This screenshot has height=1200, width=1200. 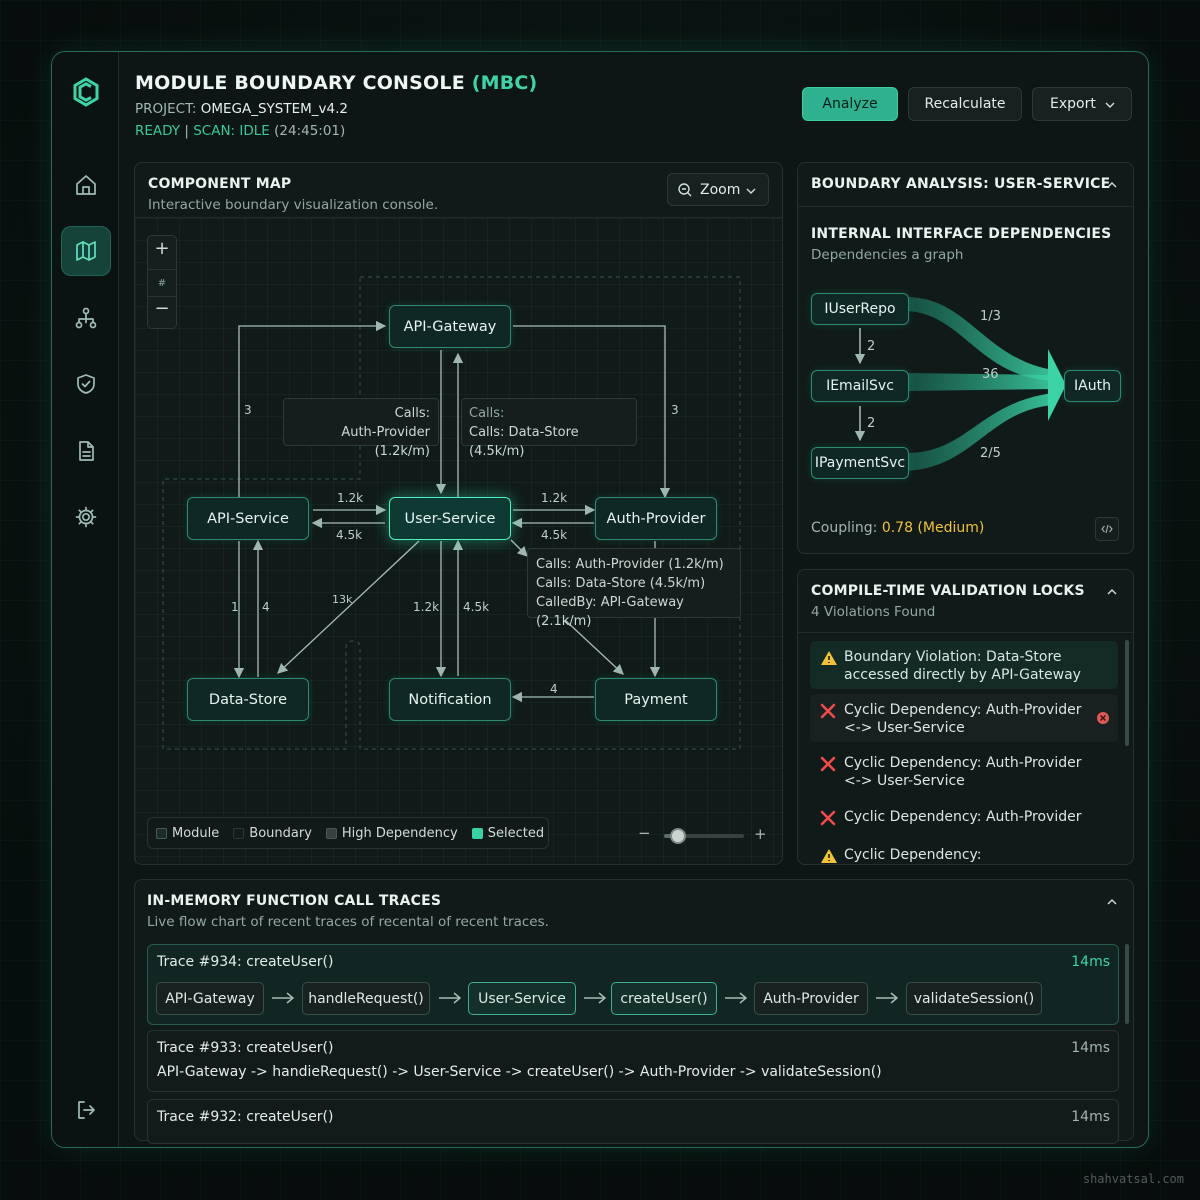 What do you see at coordinates (1110, 105) in the screenshot?
I see `chevron-down-icon` at bounding box center [1110, 105].